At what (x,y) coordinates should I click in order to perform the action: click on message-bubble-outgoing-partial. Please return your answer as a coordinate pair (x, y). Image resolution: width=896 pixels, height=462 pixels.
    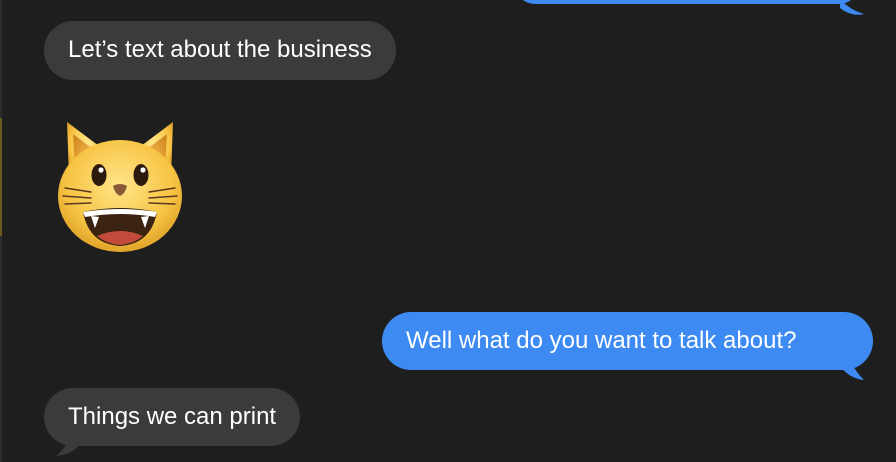
    Looking at the image, I should click on (687, 2).